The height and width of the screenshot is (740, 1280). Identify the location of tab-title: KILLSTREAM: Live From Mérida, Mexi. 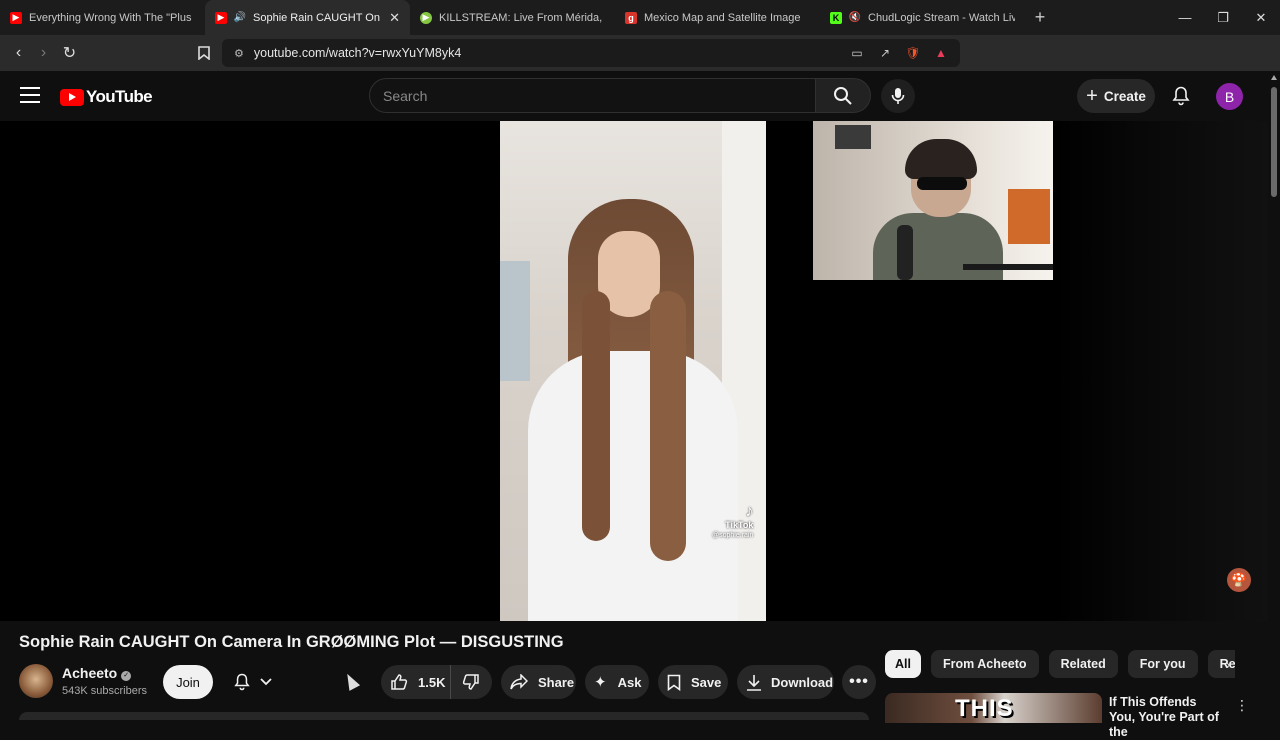
(522, 17).